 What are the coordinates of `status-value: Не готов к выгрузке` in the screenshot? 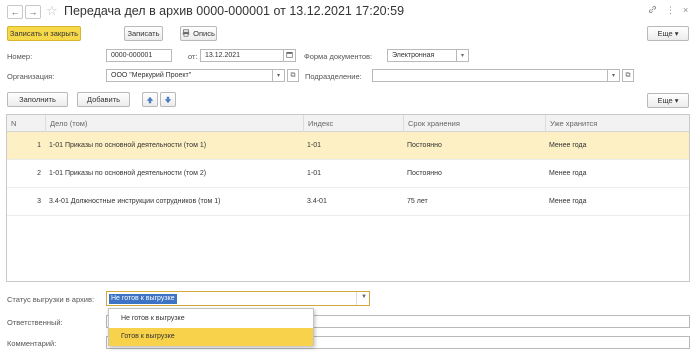 It's located at (143, 299).